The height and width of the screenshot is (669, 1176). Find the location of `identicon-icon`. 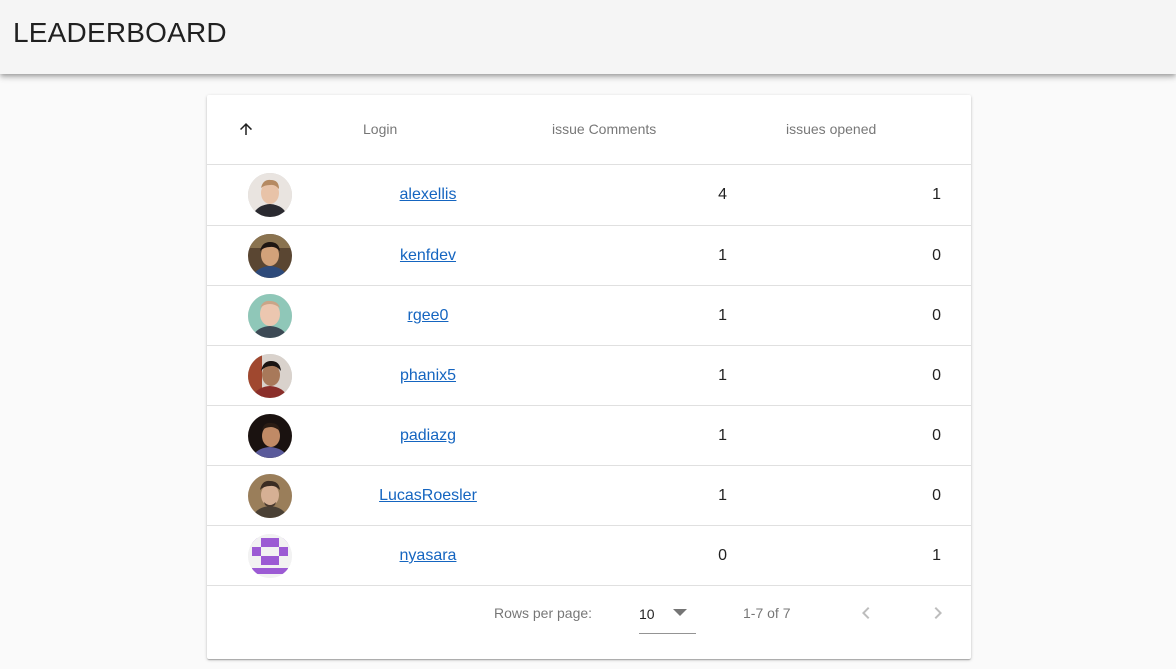

identicon-icon is located at coordinates (270, 556).